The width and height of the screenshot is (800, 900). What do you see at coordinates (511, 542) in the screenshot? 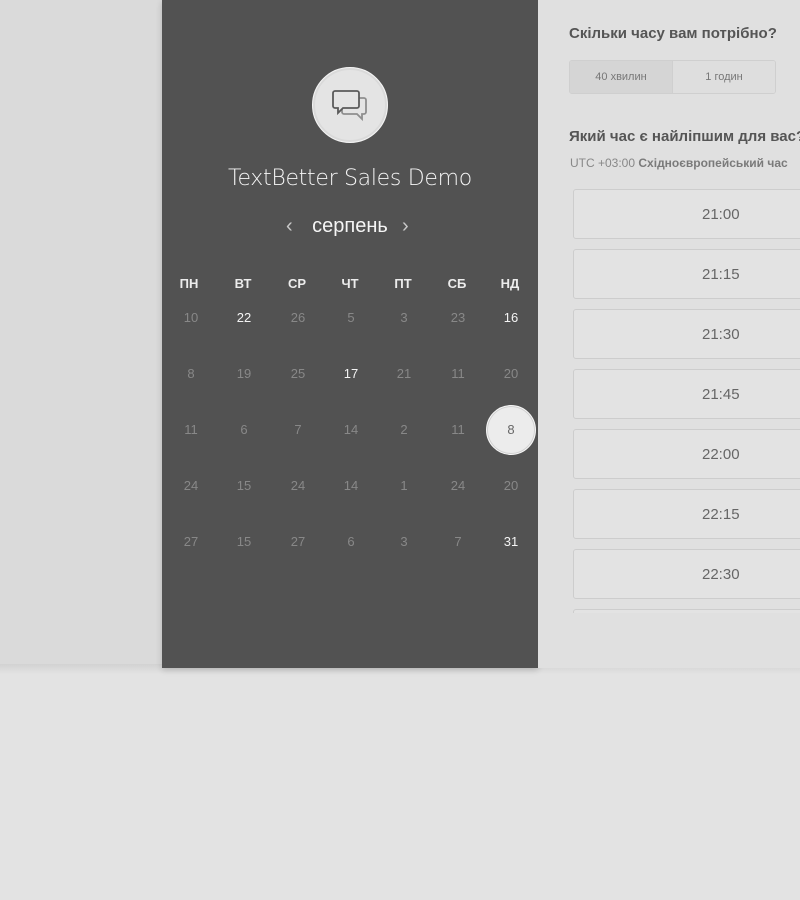
I see `calendar-day: 31` at bounding box center [511, 542].